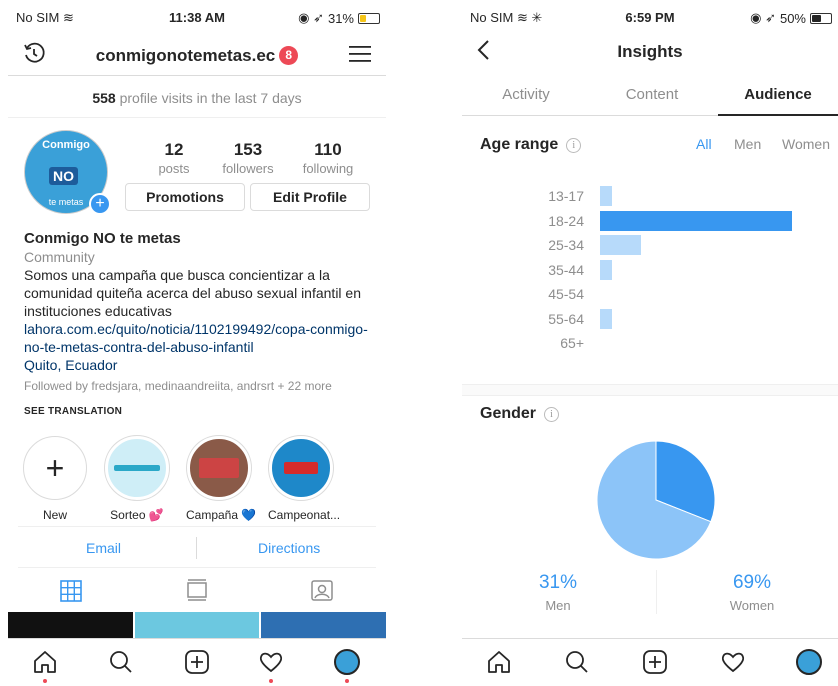 This screenshot has width=838, height=686. Describe the element at coordinates (328, 158) in the screenshot. I see `stat-following: 110 following` at that location.